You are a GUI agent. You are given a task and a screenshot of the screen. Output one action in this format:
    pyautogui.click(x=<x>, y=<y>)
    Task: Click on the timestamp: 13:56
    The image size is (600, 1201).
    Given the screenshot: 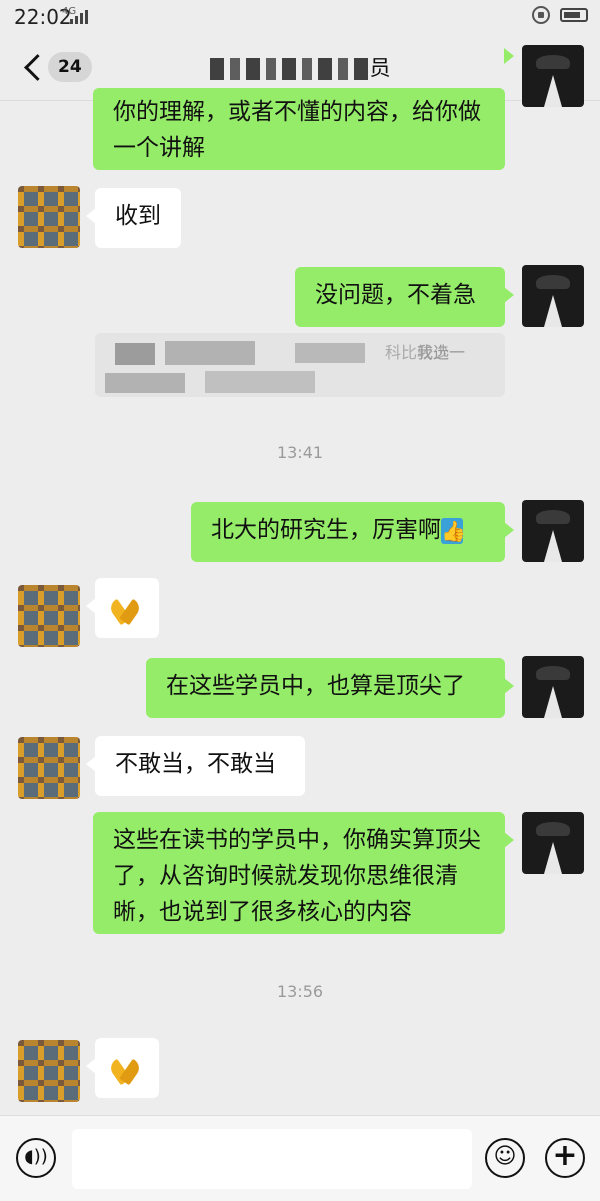 What is the action you would take?
    pyautogui.click(x=300, y=991)
    